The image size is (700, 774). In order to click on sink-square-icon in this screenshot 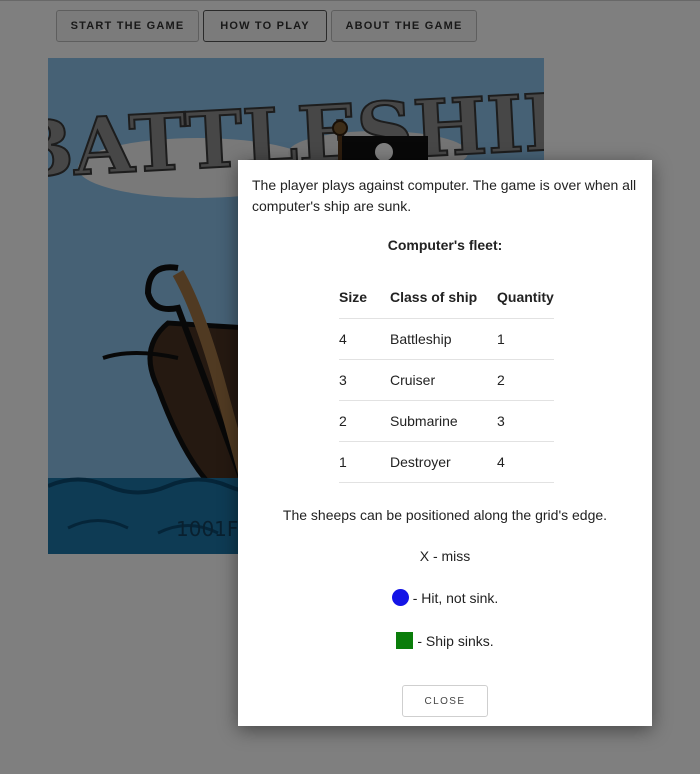, I will do `click(405, 640)`.